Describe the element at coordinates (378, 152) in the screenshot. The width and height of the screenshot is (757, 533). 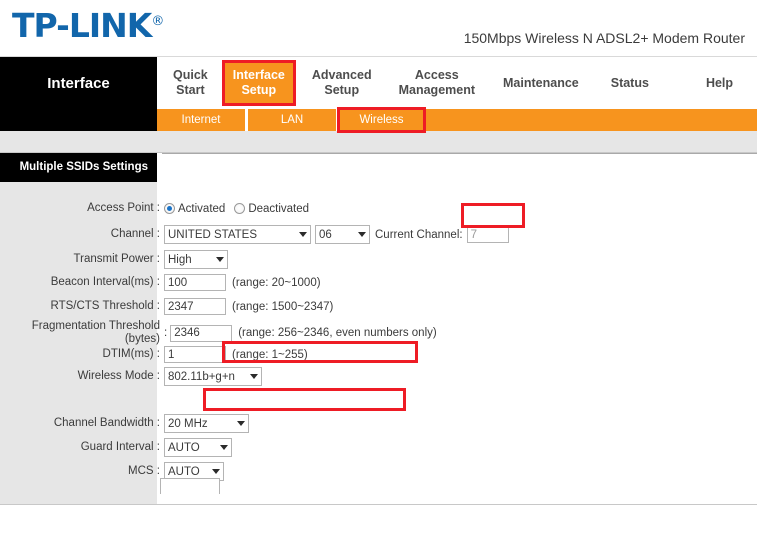
I see `divider-bottom` at that location.